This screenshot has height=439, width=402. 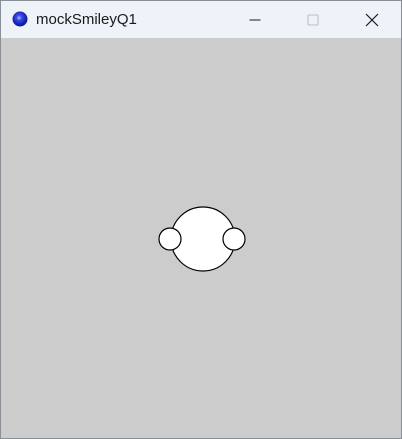 I want to click on title-bar: mockSmileyQ1, so click(x=201, y=19).